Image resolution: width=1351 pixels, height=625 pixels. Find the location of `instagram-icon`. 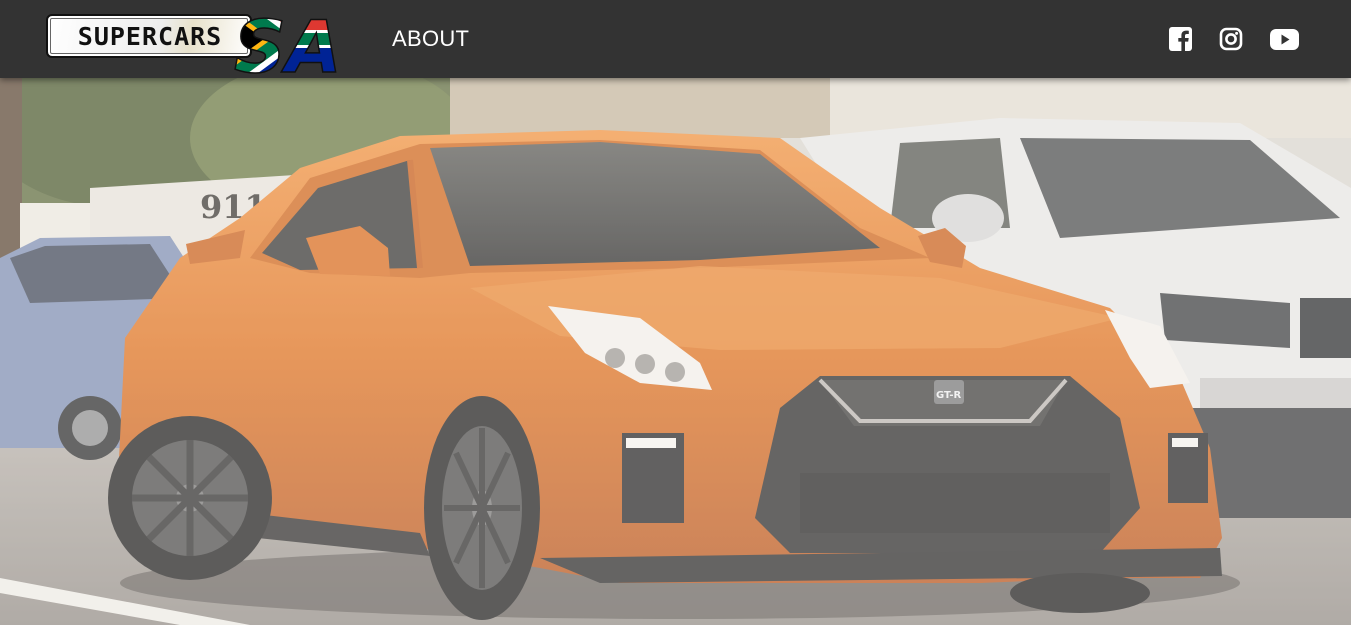

instagram-icon is located at coordinates (1231, 39).